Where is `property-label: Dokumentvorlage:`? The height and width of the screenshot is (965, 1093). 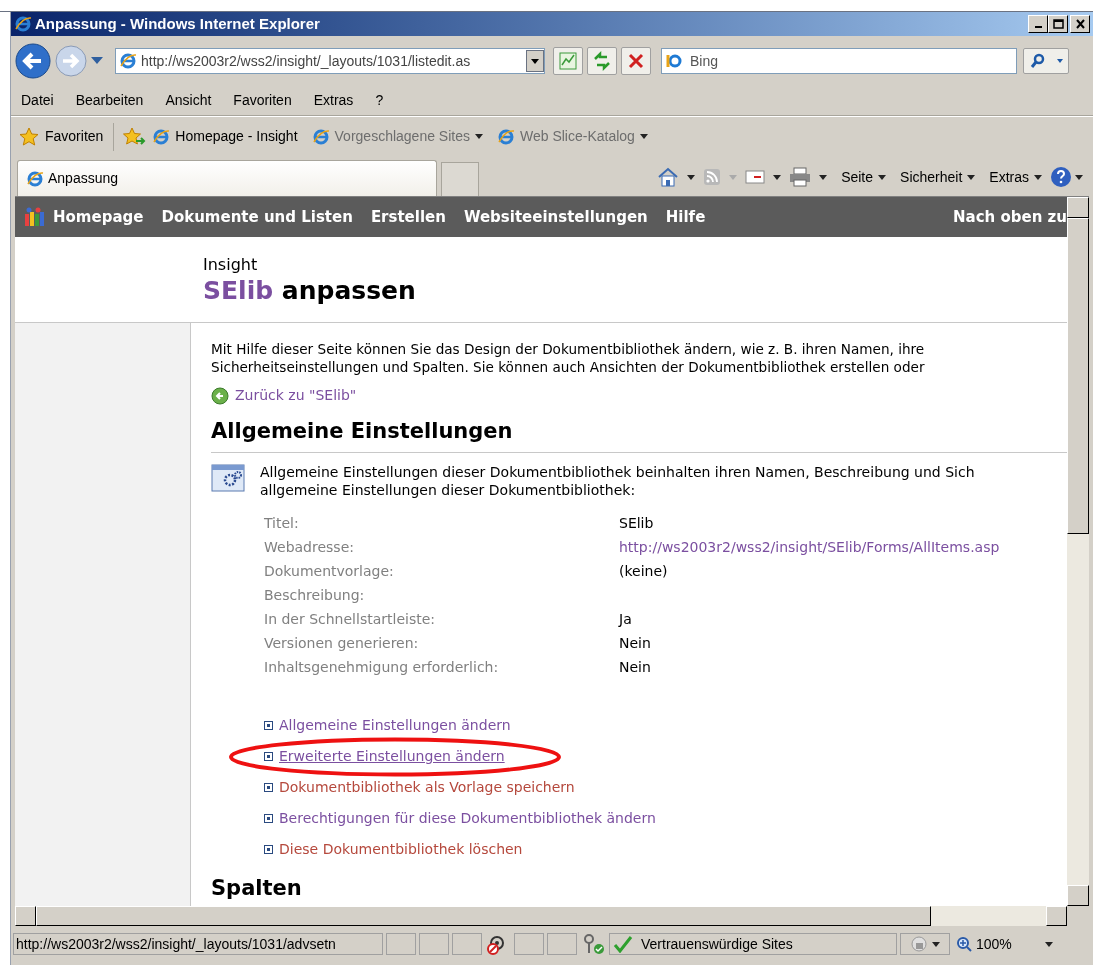 property-label: Dokumentvorlage: is located at coordinates (329, 571).